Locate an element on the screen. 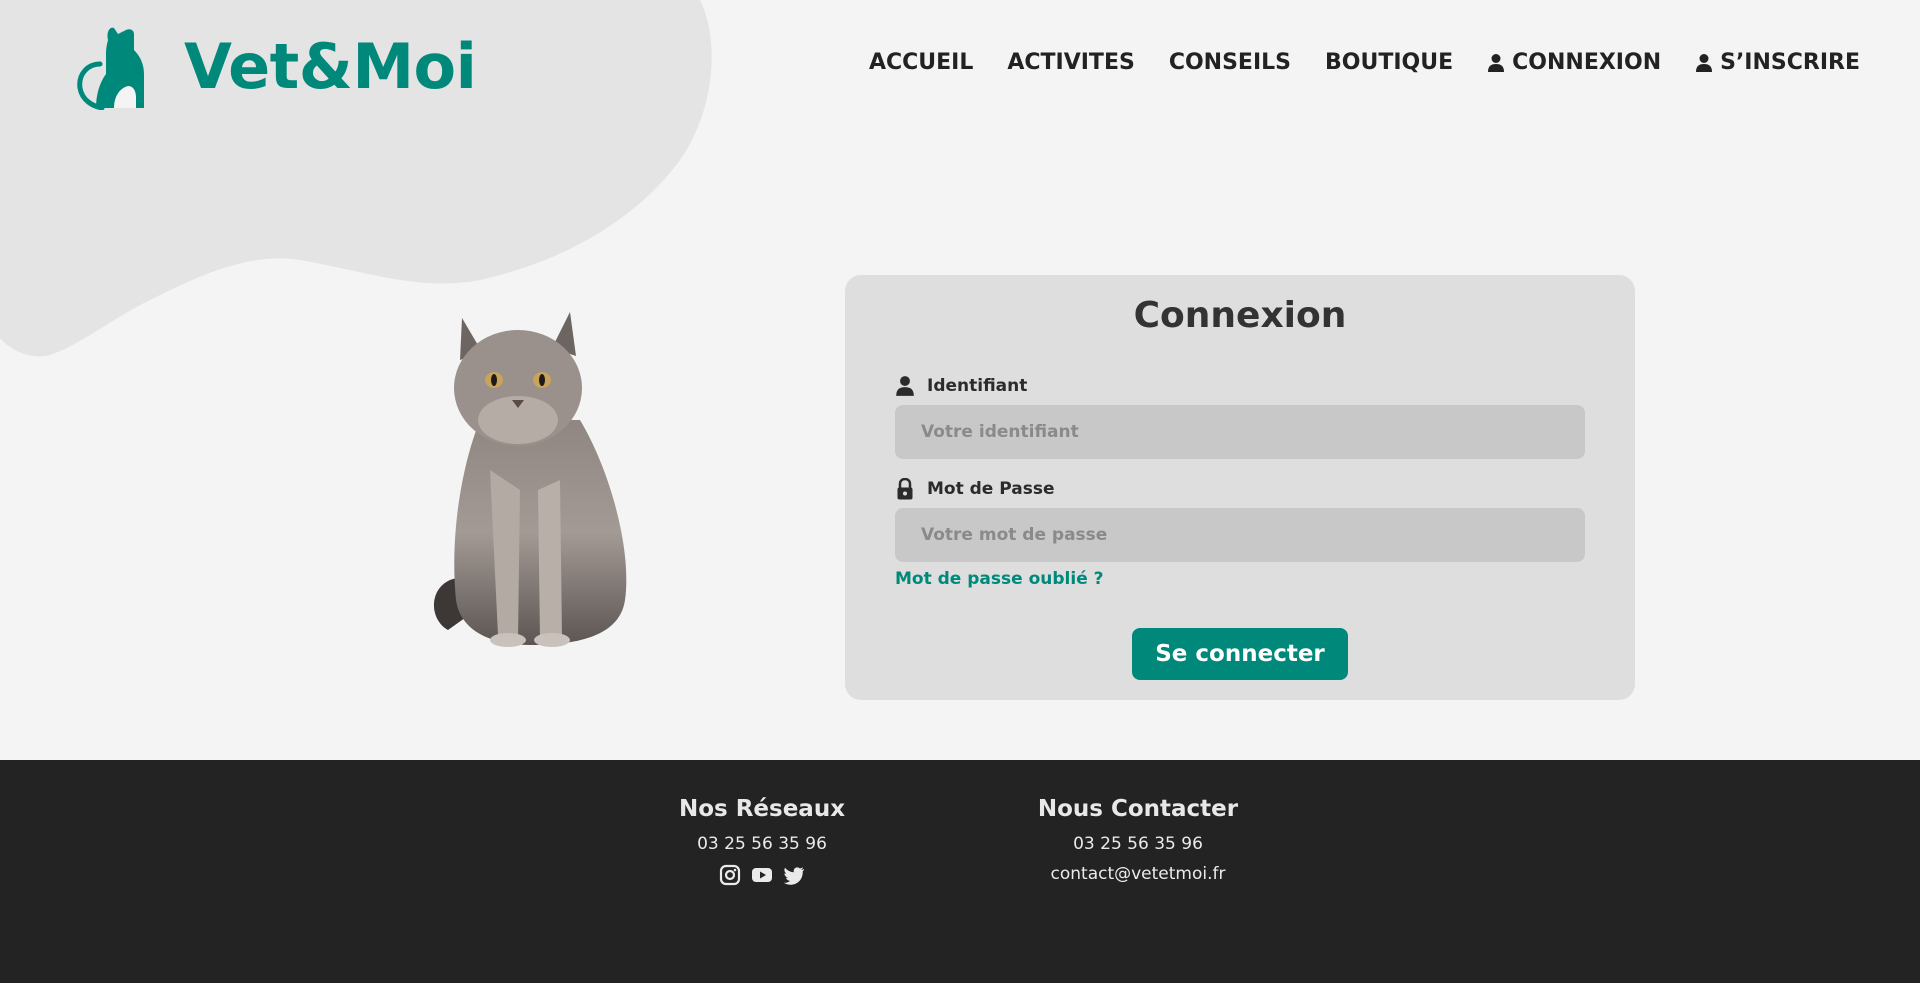  nav-item-label: CONSEILS is located at coordinates (1230, 62).